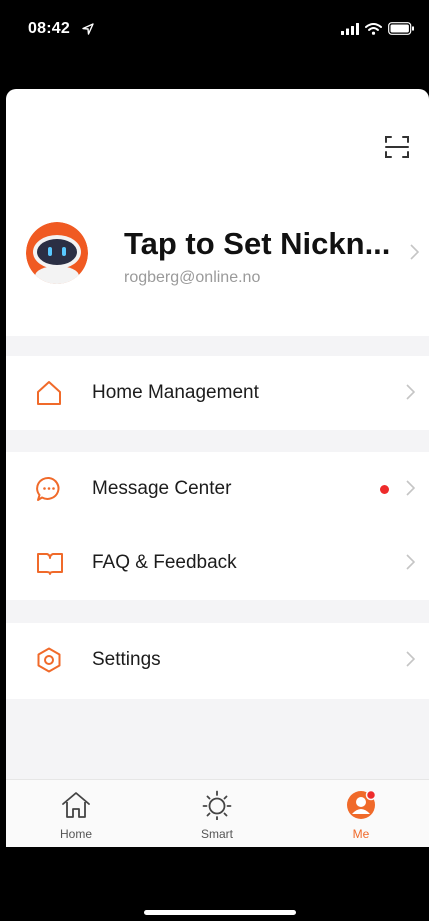 The image size is (429, 921). I want to click on faq-feedback-row: FAQ & Feedback, so click(217, 563).